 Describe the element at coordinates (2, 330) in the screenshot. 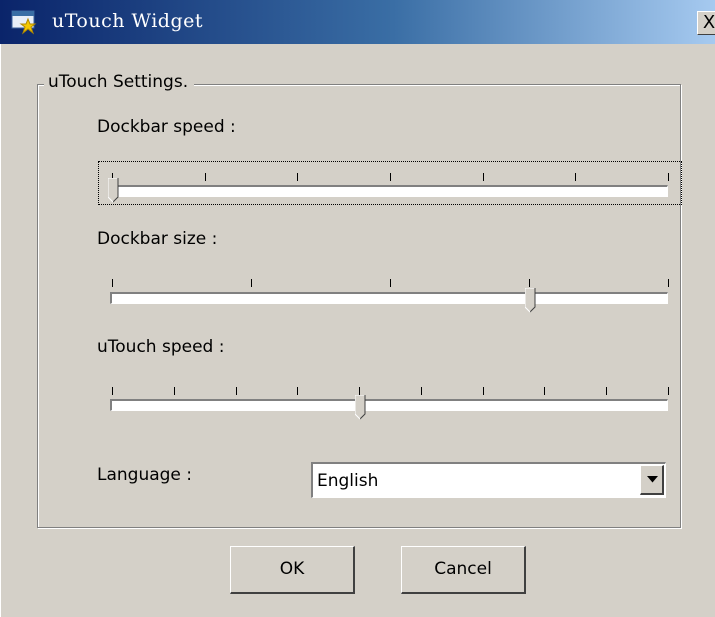

I see `window-frame` at that location.